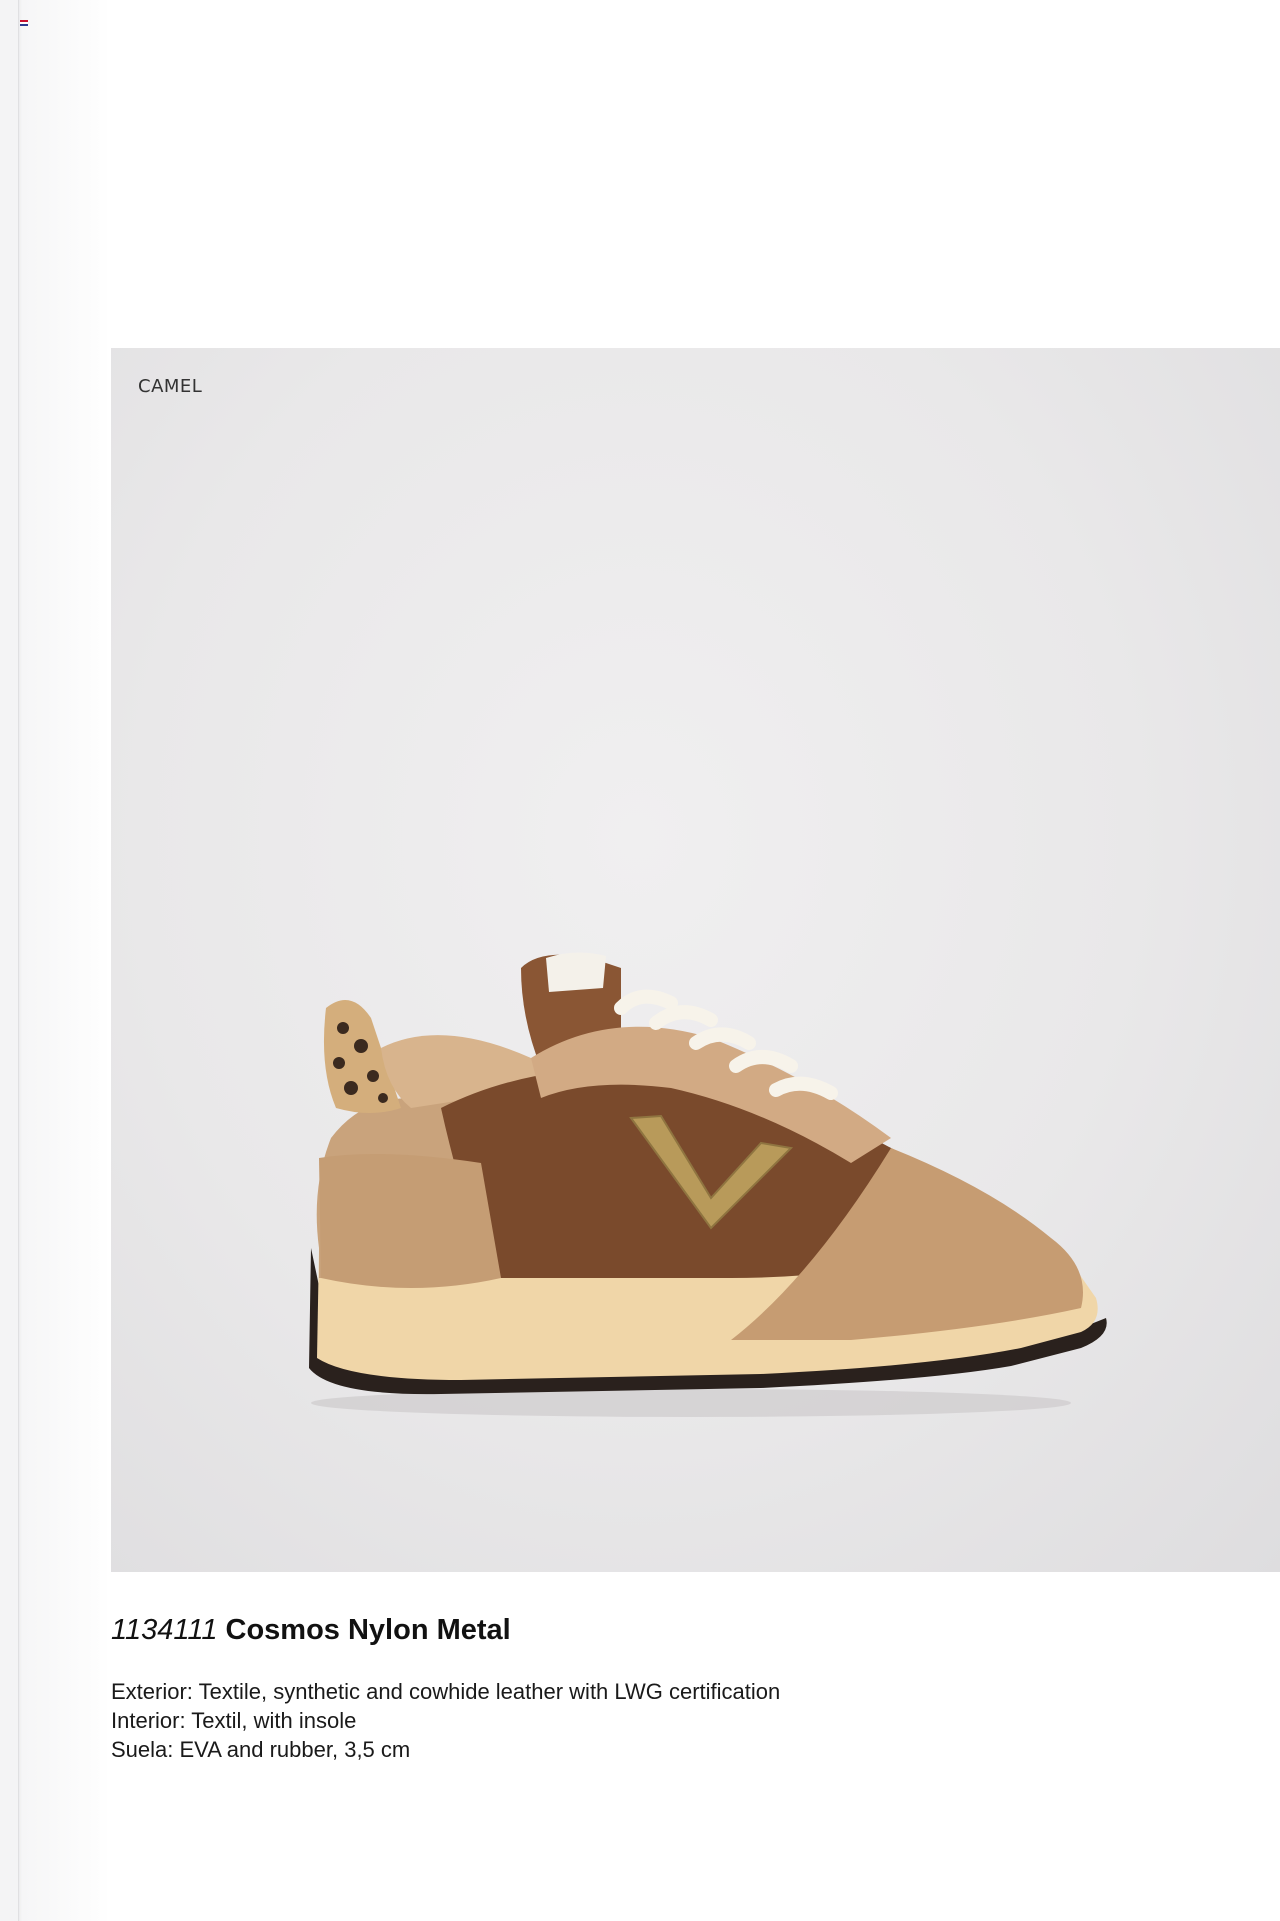  What do you see at coordinates (410, 1221) in the screenshot?
I see `heel-suede` at bounding box center [410, 1221].